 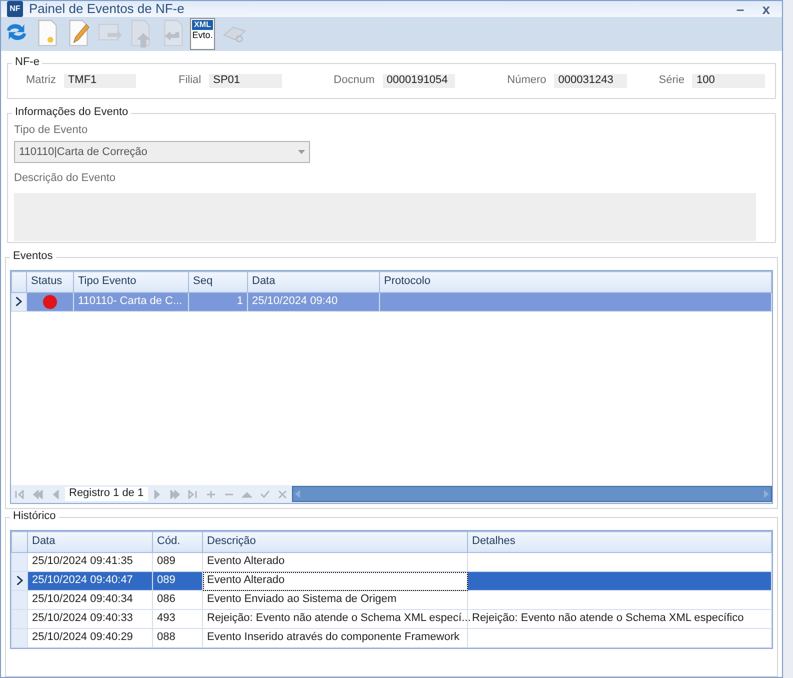 I want to click on check-icon, so click(x=265, y=494).